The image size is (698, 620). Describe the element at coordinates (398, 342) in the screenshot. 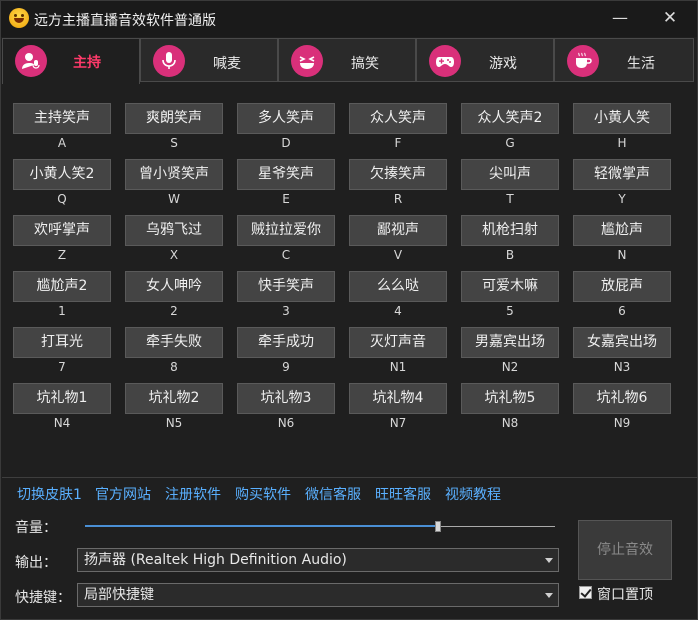

I see `sound-button: 灭灯声音` at that location.